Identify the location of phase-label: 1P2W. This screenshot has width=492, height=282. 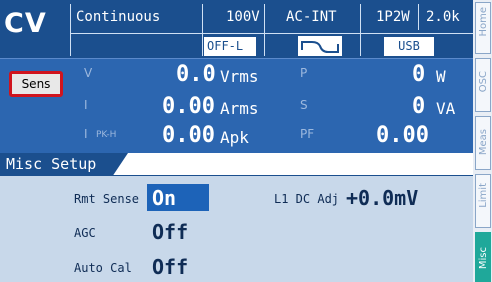
(393, 17).